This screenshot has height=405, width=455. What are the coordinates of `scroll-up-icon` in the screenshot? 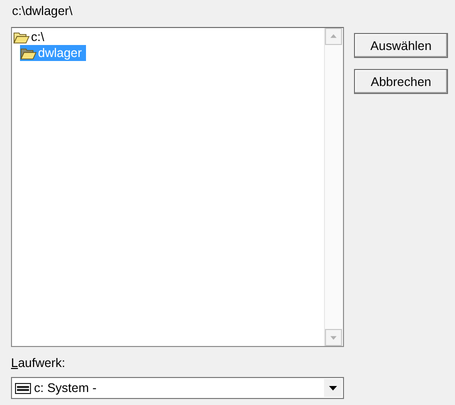 It's located at (333, 36).